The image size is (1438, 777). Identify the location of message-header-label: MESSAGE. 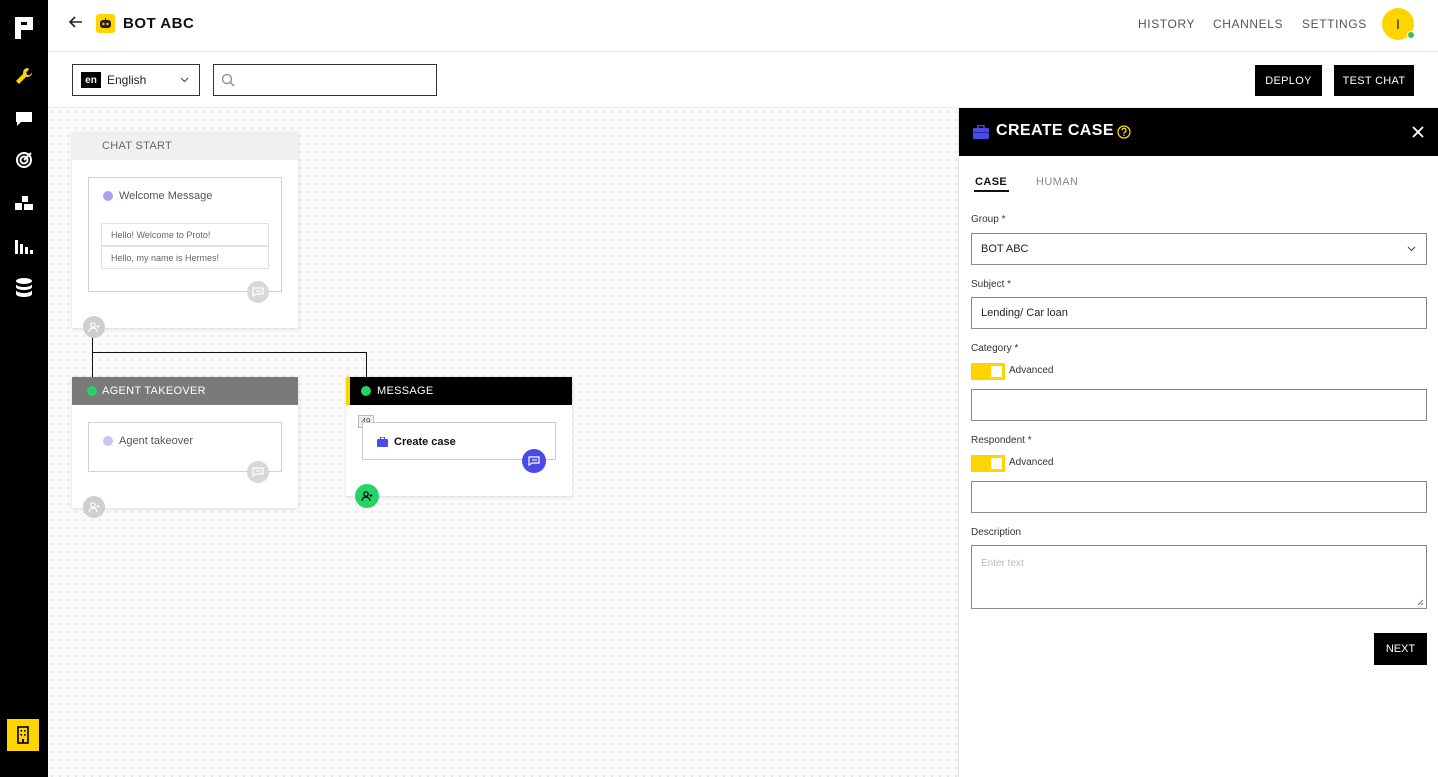
(405, 391).